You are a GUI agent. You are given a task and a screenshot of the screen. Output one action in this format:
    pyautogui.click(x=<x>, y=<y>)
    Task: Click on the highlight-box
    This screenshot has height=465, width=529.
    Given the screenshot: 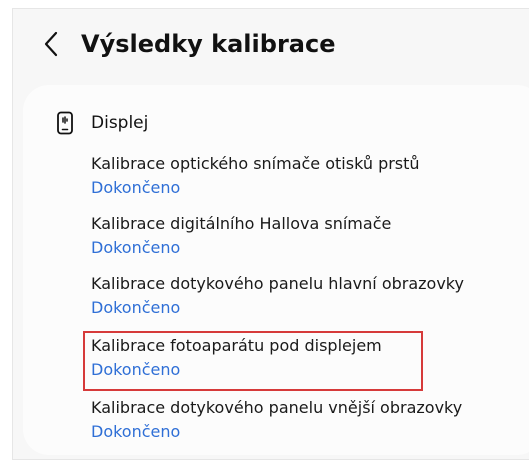 What is the action you would take?
    pyautogui.click(x=253, y=361)
    